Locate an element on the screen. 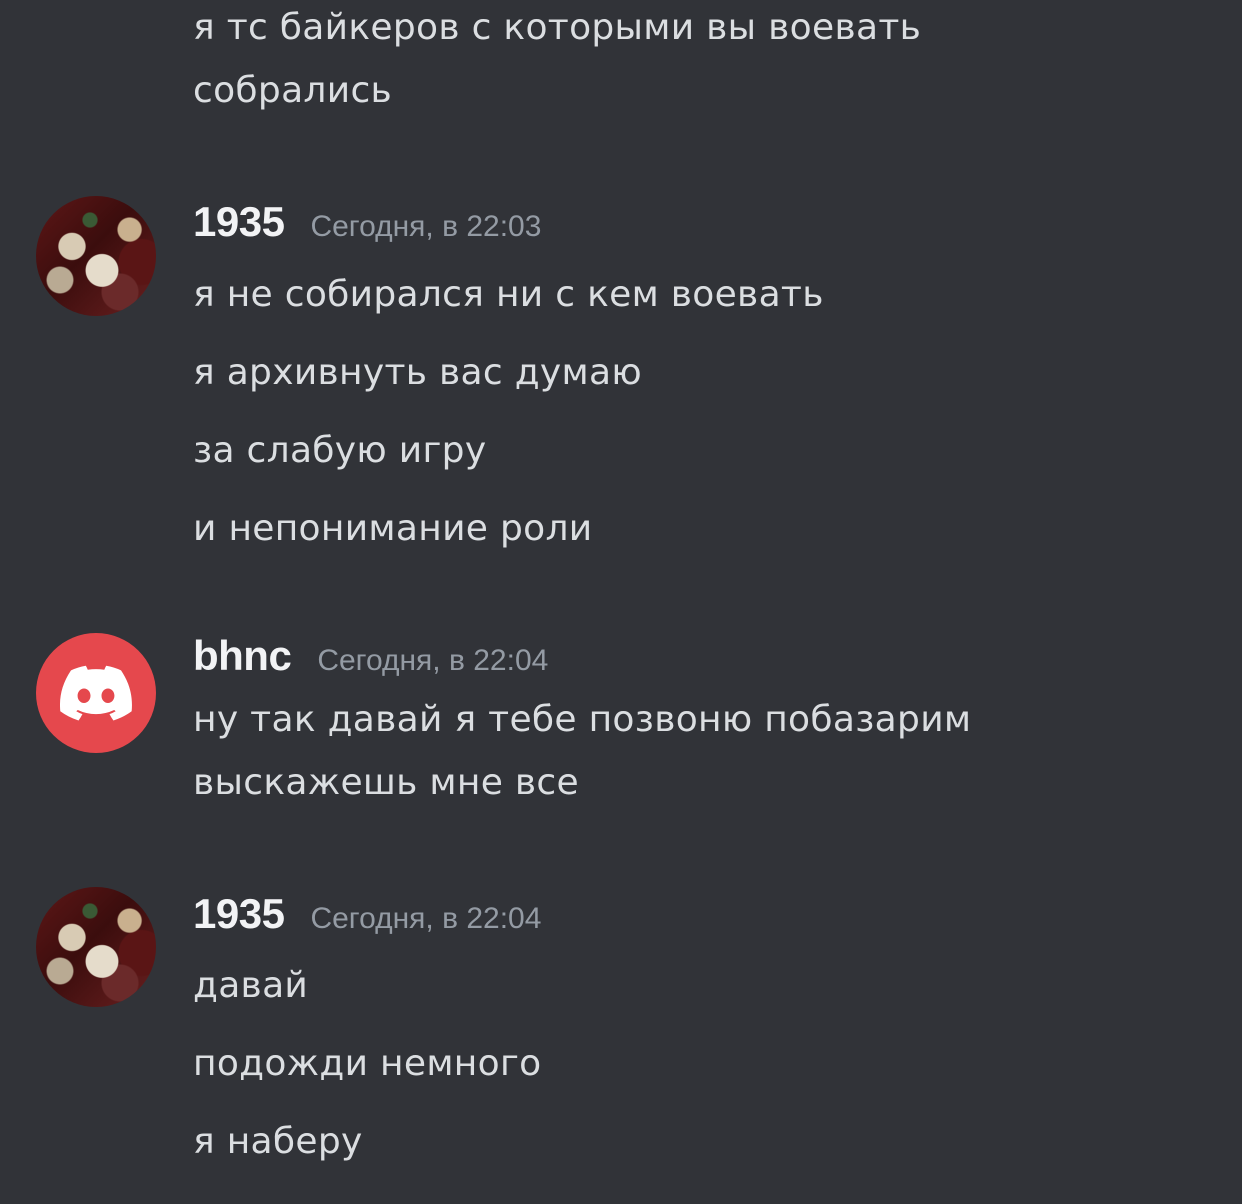  message-text: собрались is located at coordinates (293, 90).